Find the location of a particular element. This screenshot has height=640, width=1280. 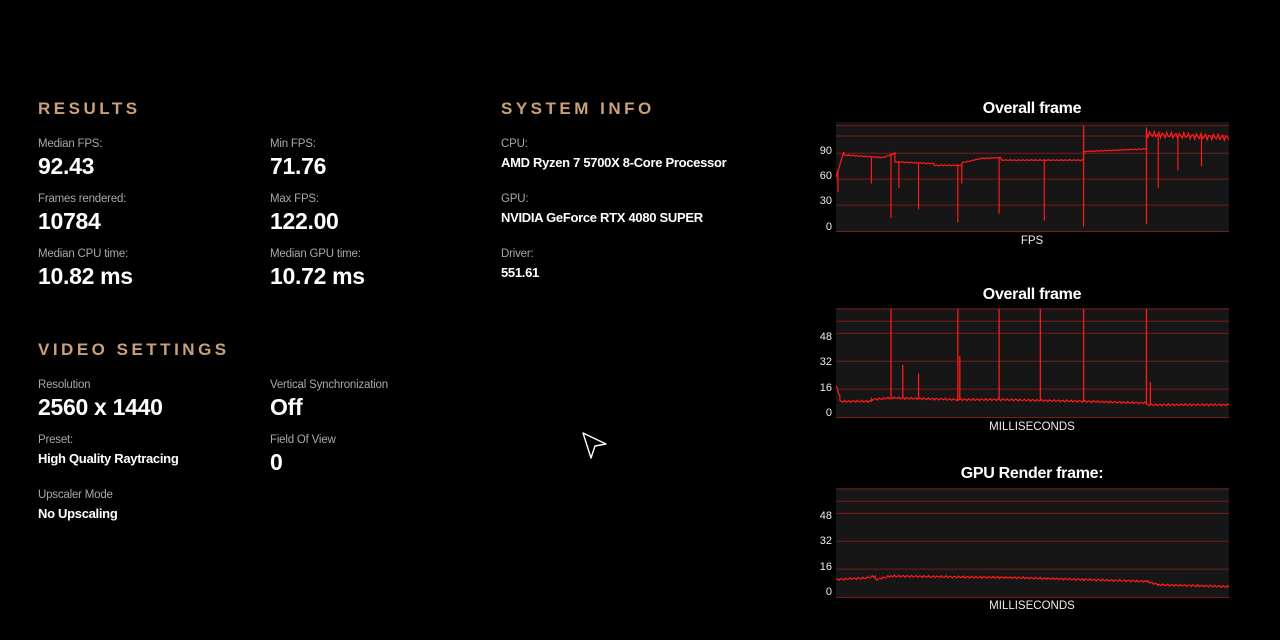

frametime-ytick-48: 48 is located at coordinates (825, 337).